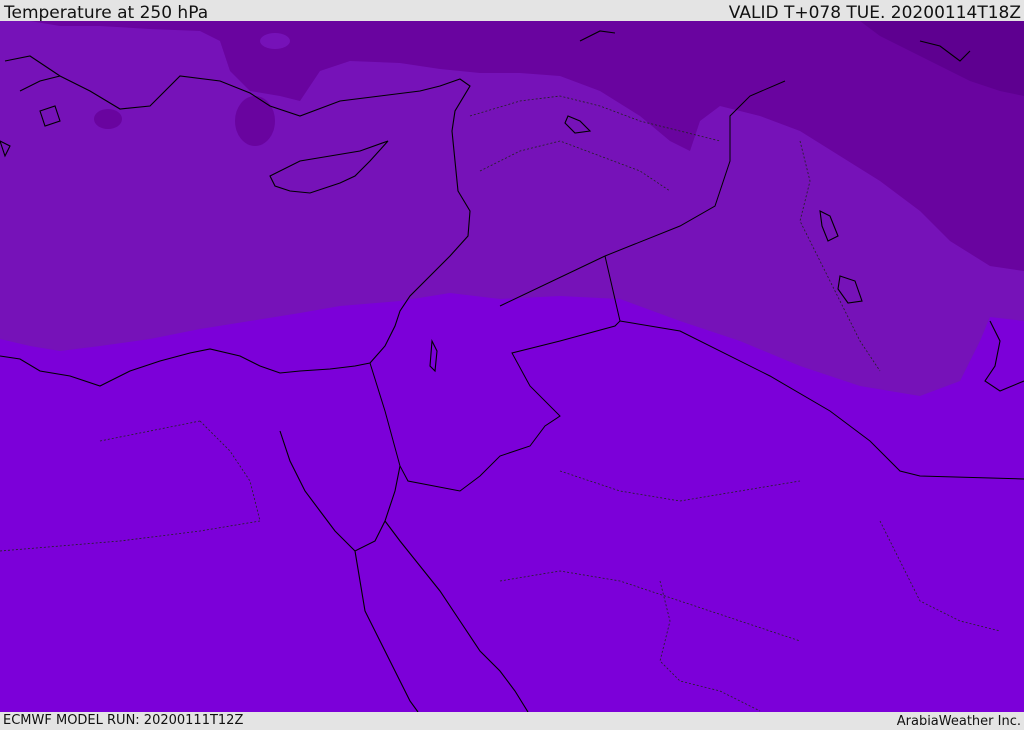 The width and height of the screenshot is (1024, 730). I want to click on credit-text: ArabiaWeather Inc., so click(958, 721).